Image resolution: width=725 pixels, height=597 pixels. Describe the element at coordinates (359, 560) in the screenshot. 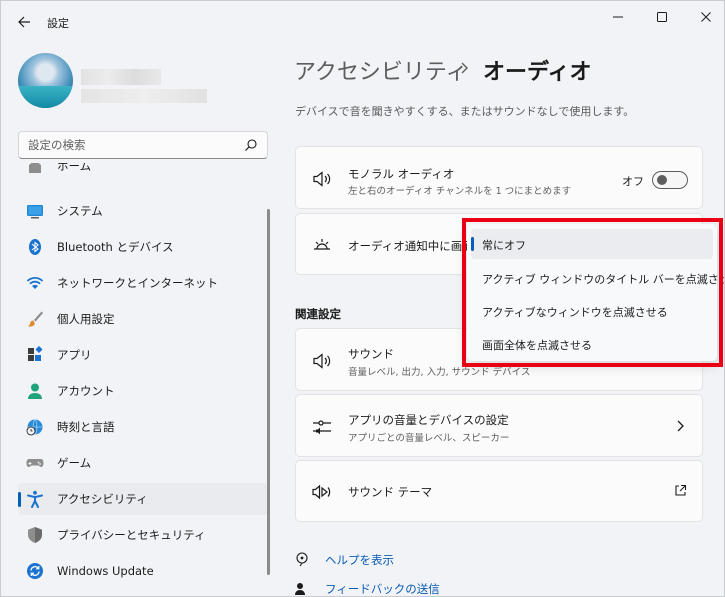

I see `help-link-label: ヘルプを表示` at that location.